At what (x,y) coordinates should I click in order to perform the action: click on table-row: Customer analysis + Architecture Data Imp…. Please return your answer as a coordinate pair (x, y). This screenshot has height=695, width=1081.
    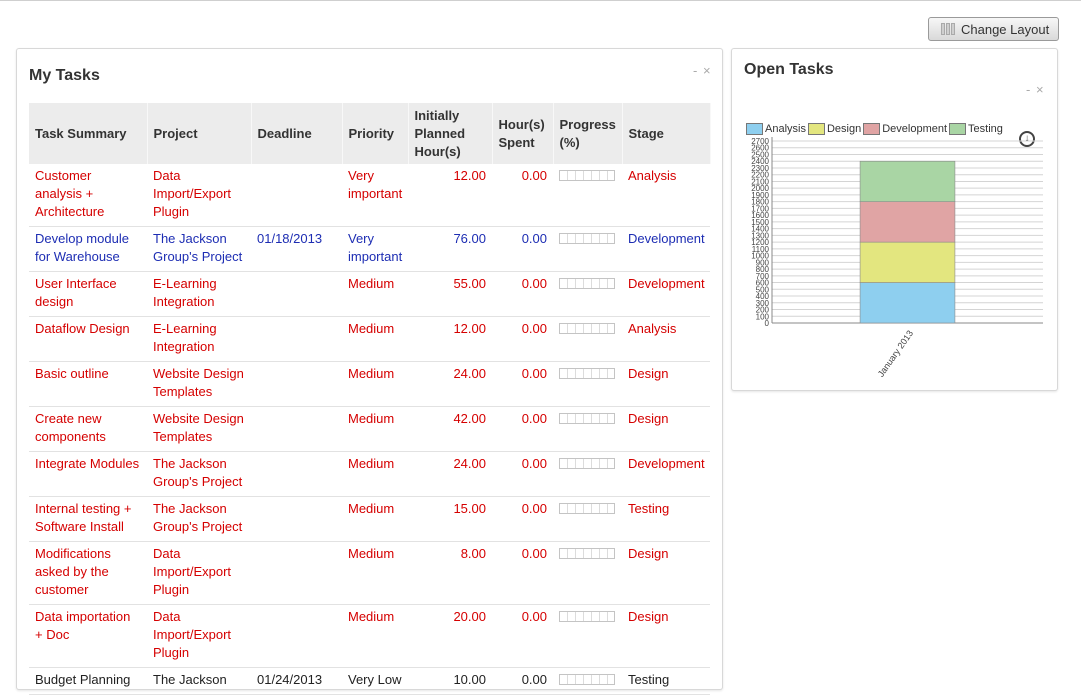
    Looking at the image, I should click on (369, 195).